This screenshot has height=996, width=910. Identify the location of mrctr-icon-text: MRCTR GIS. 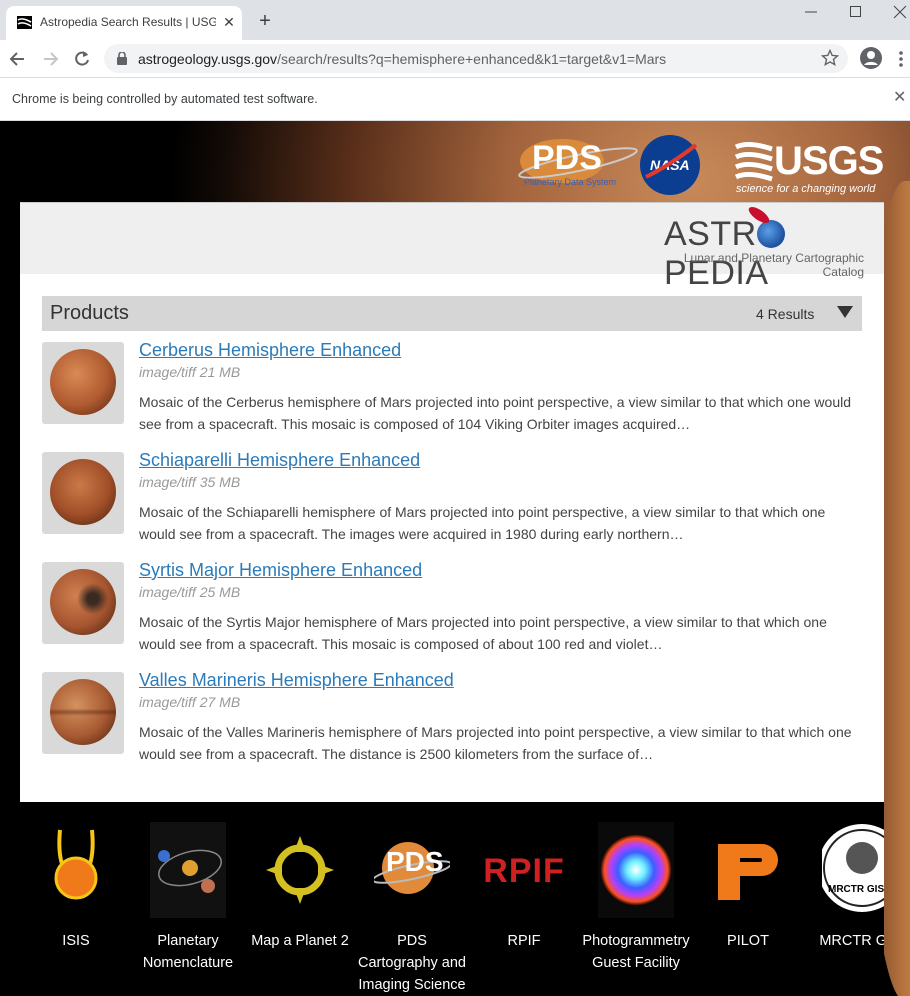
(856, 889).